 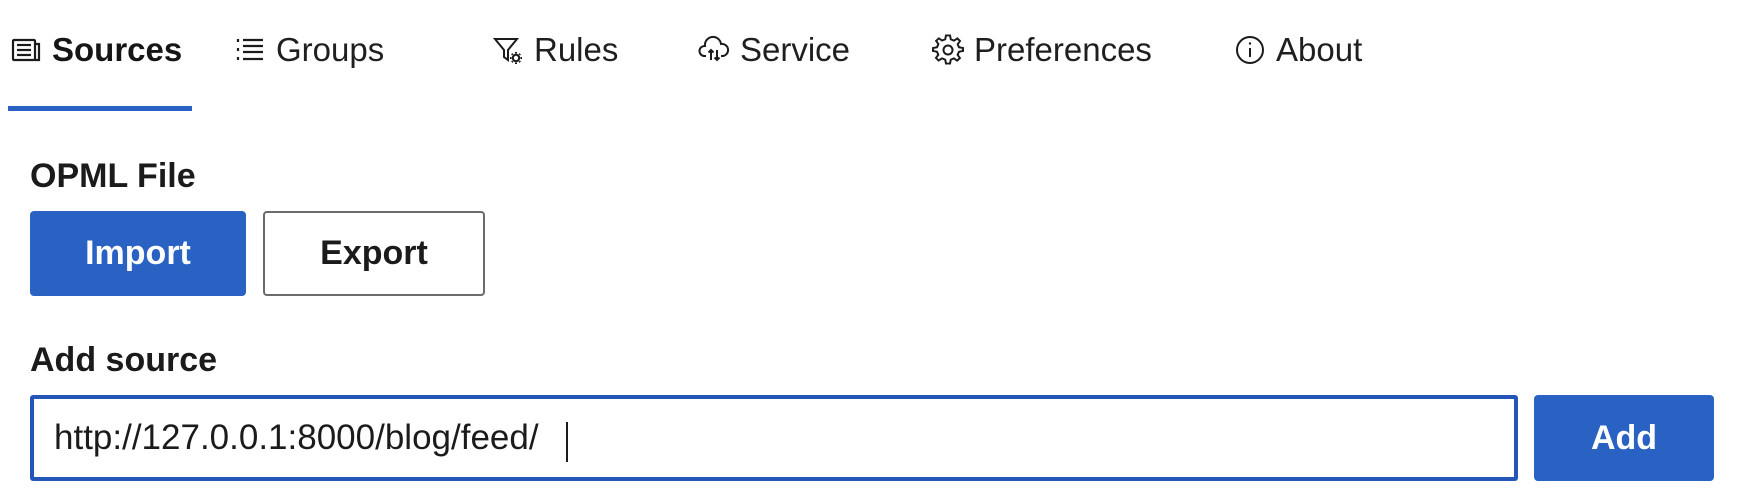 What do you see at coordinates (374, 253) in the screenshot?
I see `export-button: Export` at bounding box center [374, 253].